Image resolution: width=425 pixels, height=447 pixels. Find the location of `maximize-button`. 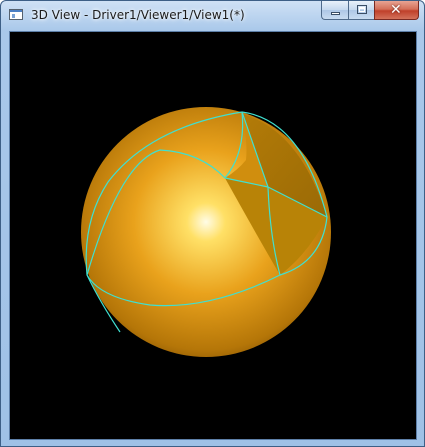

maximize-button is located at coordinates (361, 10).